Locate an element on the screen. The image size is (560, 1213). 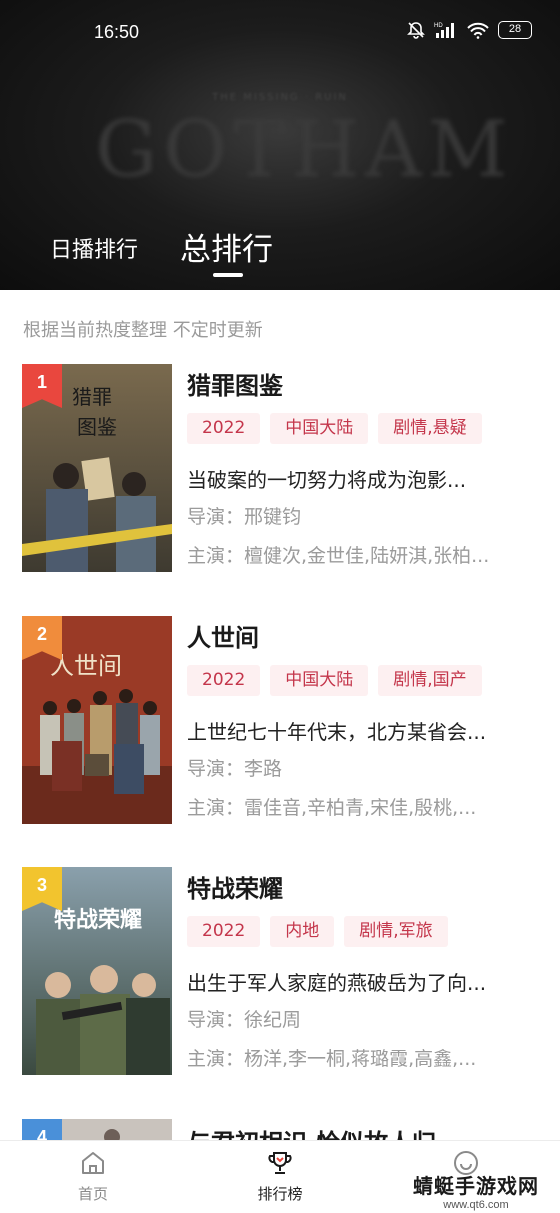
item-director: 导演：李路 is located at coordinates (235, 769).